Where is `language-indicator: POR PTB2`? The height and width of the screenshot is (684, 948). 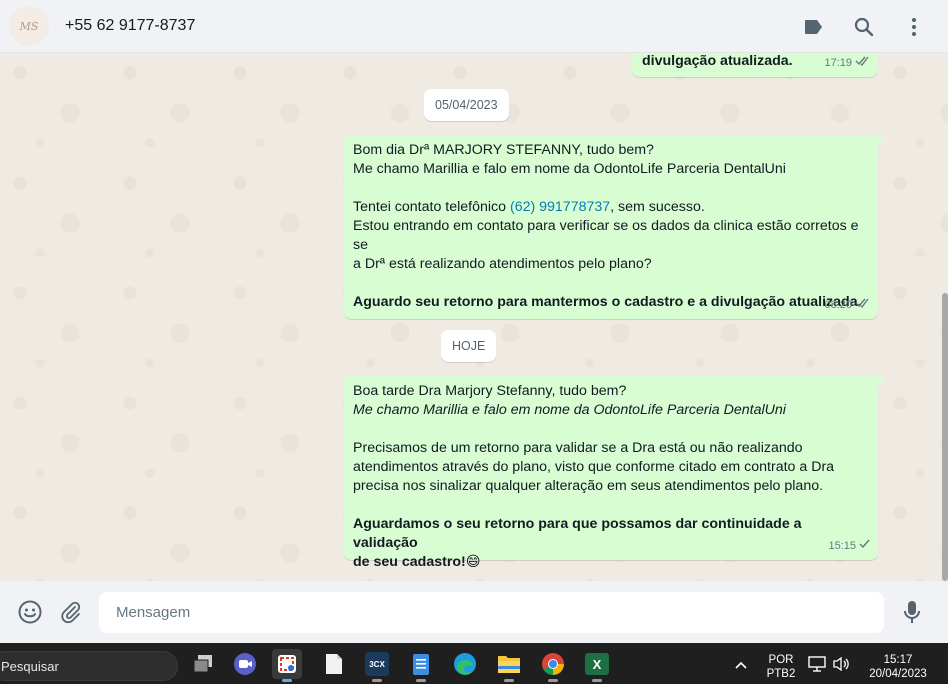 language-indicator: POR PTB2 is located at coordinates (781, 667).